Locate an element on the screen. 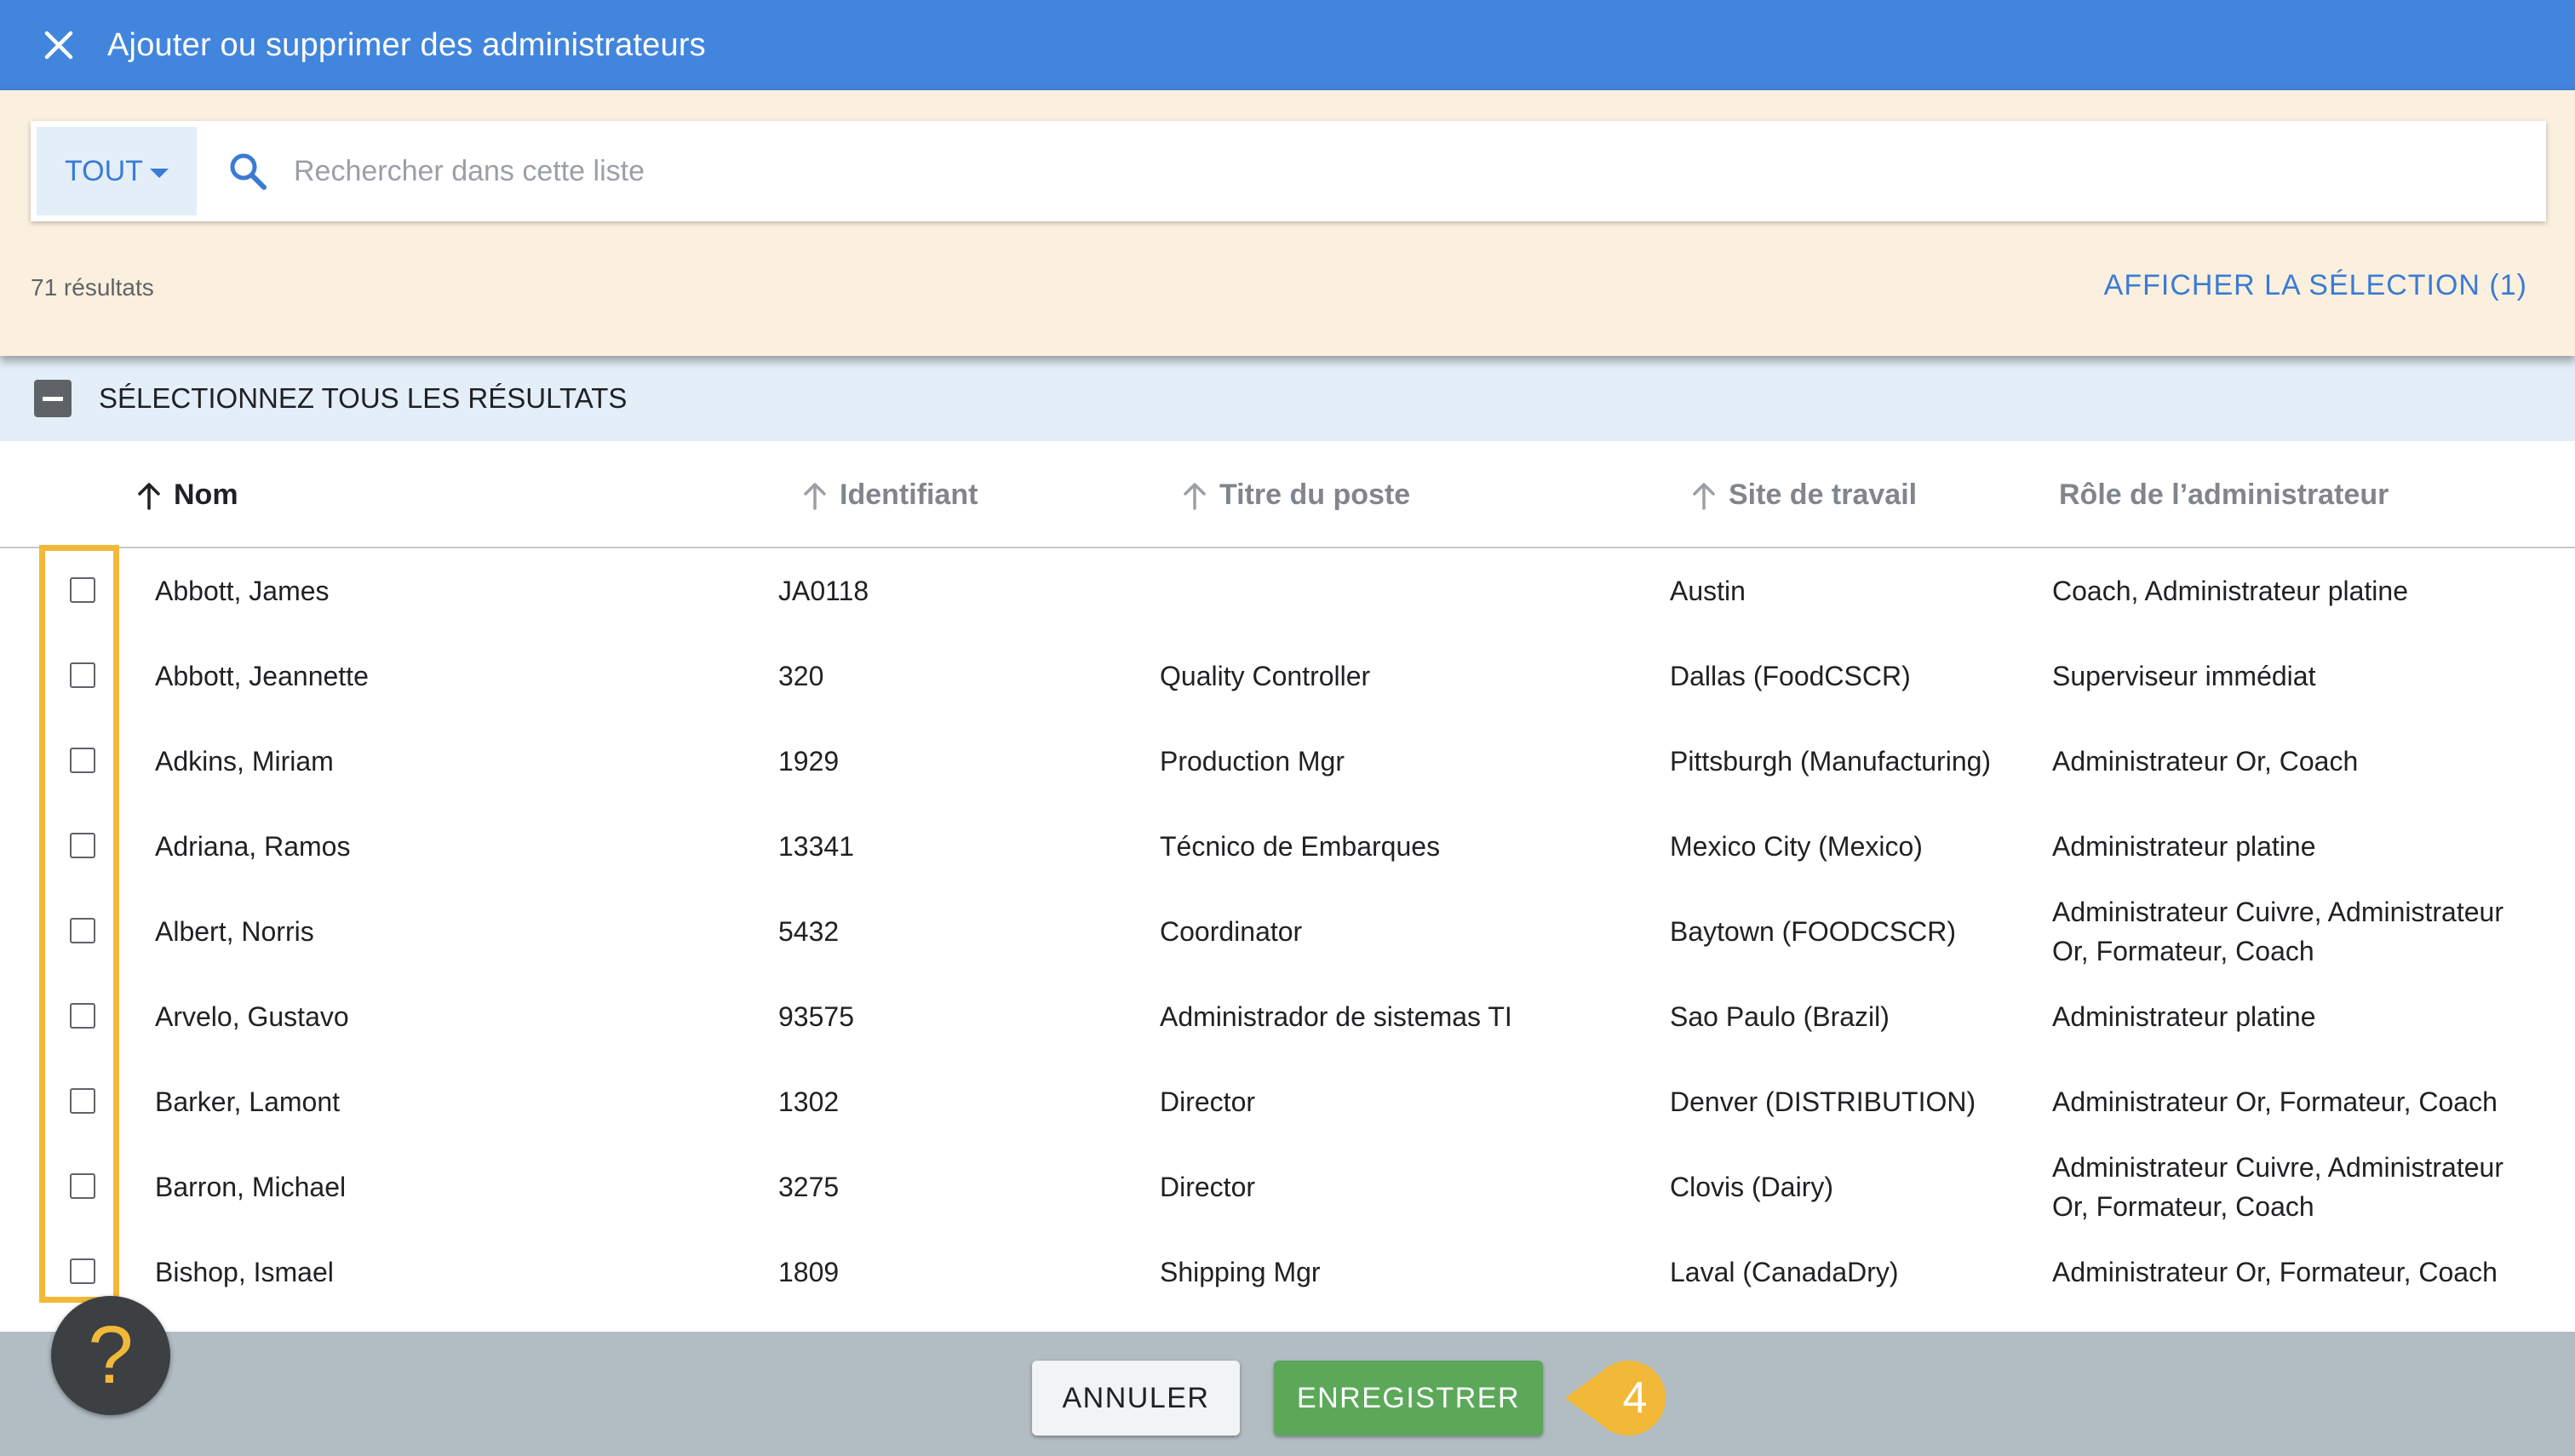  help-button: ? is located at coordinates (110, 1355).